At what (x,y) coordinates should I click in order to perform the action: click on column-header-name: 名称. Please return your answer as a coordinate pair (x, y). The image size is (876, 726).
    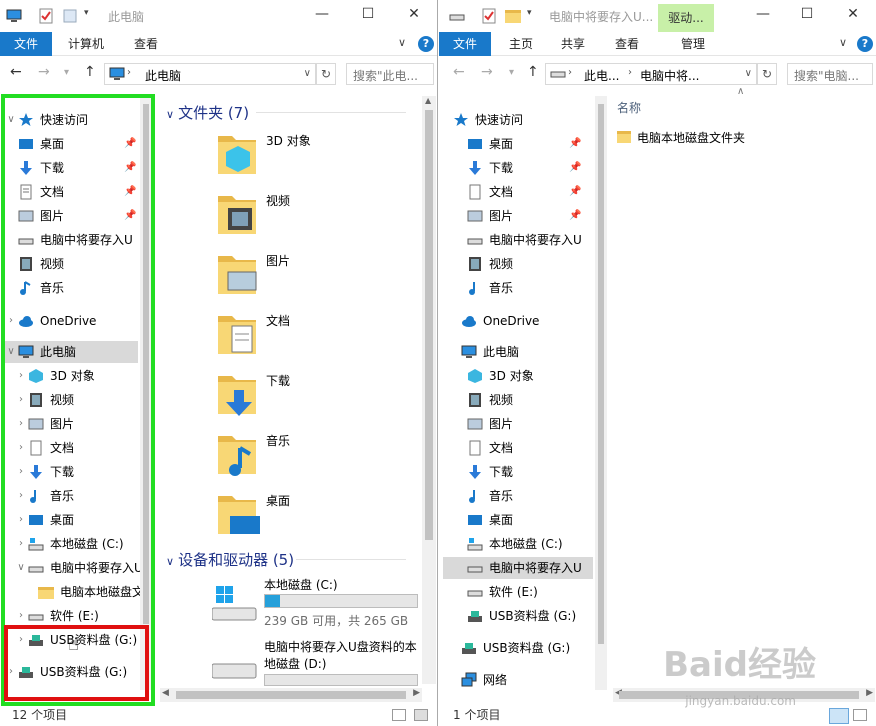
    Looking at the image, I should click on (629, 107).